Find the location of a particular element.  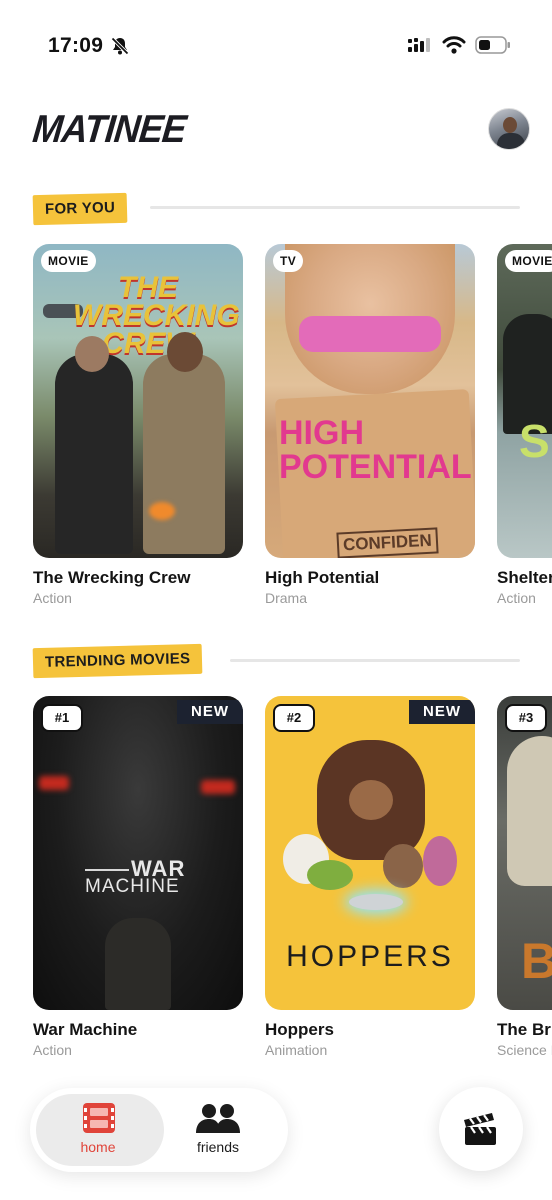

media-card-clip: B #3 The Bride! Science Fiction is located at coordinates (524, 886).